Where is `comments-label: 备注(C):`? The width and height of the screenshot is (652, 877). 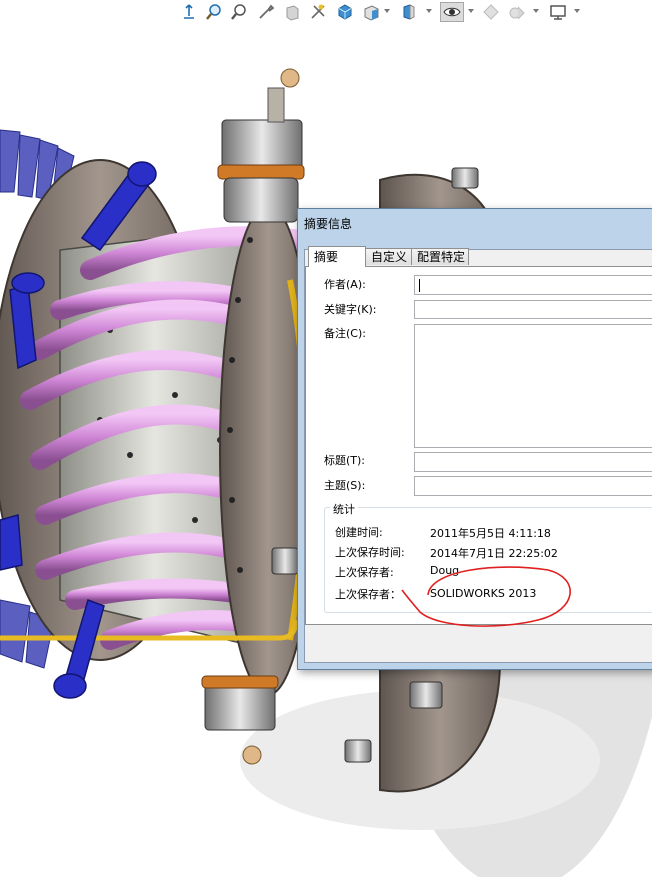 comments-label: 备注(C): is located at coordinates (345, 333).